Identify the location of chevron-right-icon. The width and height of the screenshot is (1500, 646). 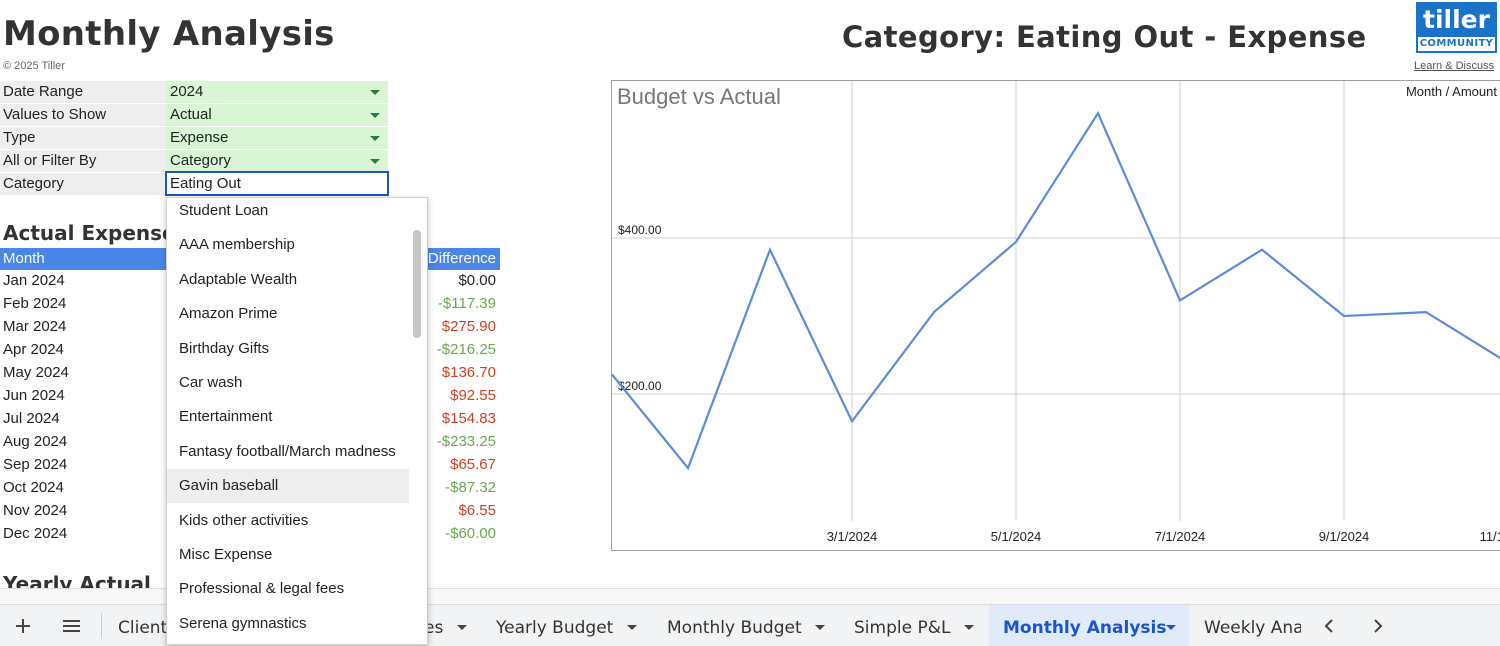
(1378, 626).